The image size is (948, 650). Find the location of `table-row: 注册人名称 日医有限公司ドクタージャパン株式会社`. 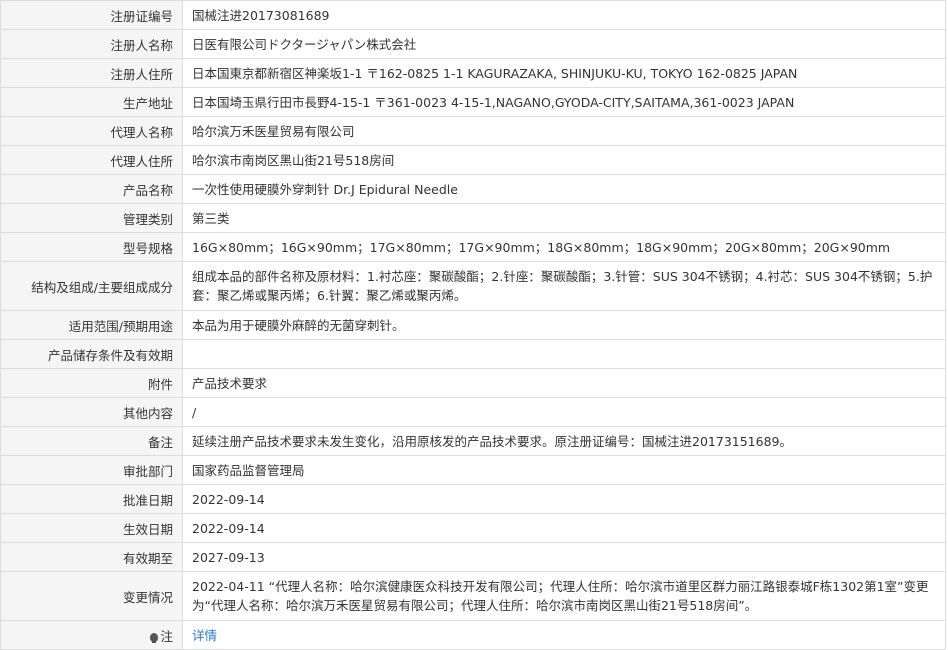

table-row: 注册人名称 日医有限公司ドクタージャパン株式会社 is located at coordinates (473, 44).